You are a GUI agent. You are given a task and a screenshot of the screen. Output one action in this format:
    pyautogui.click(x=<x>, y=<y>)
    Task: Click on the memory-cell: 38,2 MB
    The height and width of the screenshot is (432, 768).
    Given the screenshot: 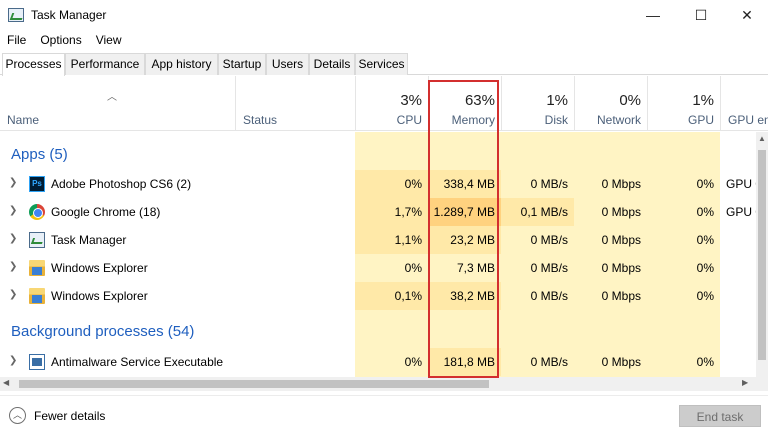 What is the action you would take?
    pyautogui.click(x=464, y=296)
    